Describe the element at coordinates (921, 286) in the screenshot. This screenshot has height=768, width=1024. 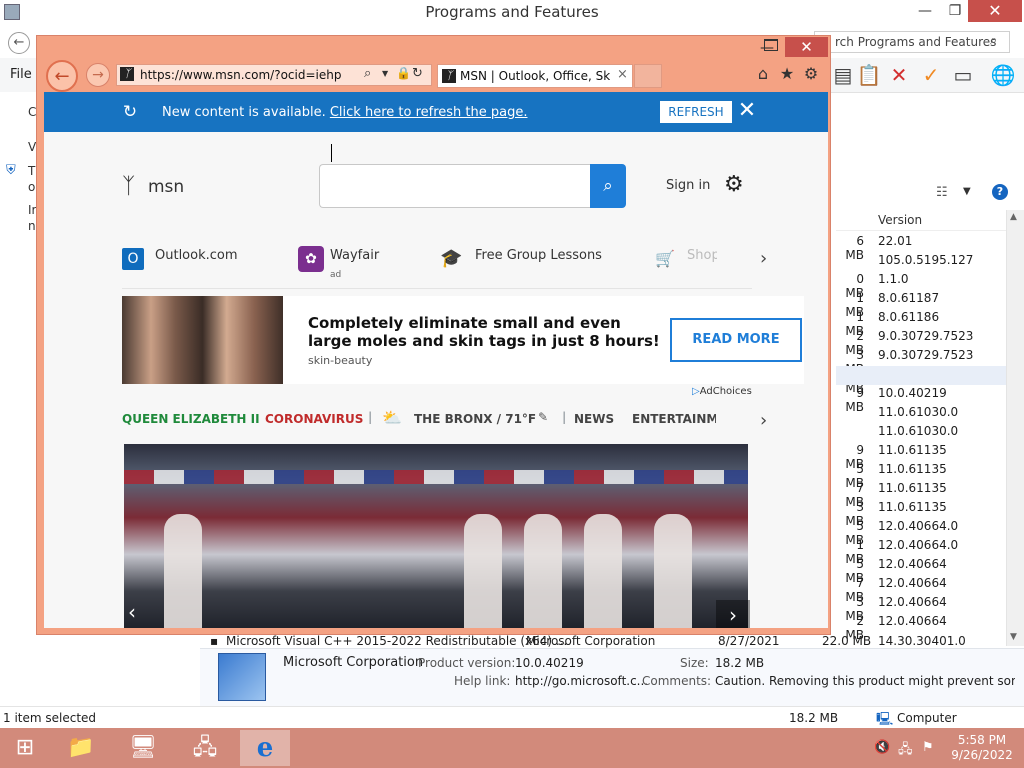
I see `table-row: 0 MB 1.1.0` at that location.